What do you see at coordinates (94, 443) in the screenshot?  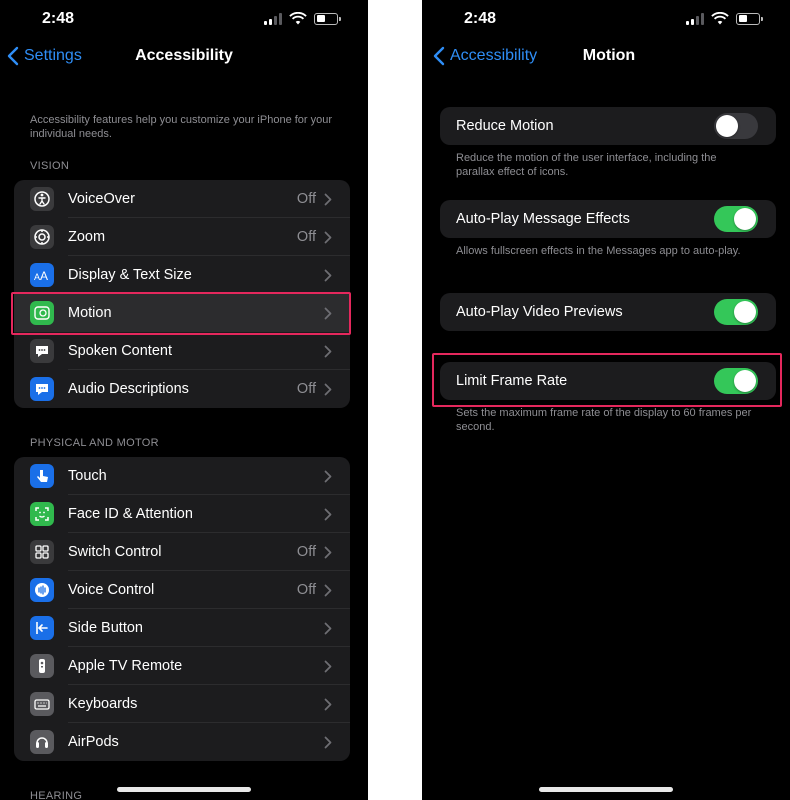 I see `section-header-physical-motor: PHYSICAL AND MOTOR` at bounding box center [94, 443].